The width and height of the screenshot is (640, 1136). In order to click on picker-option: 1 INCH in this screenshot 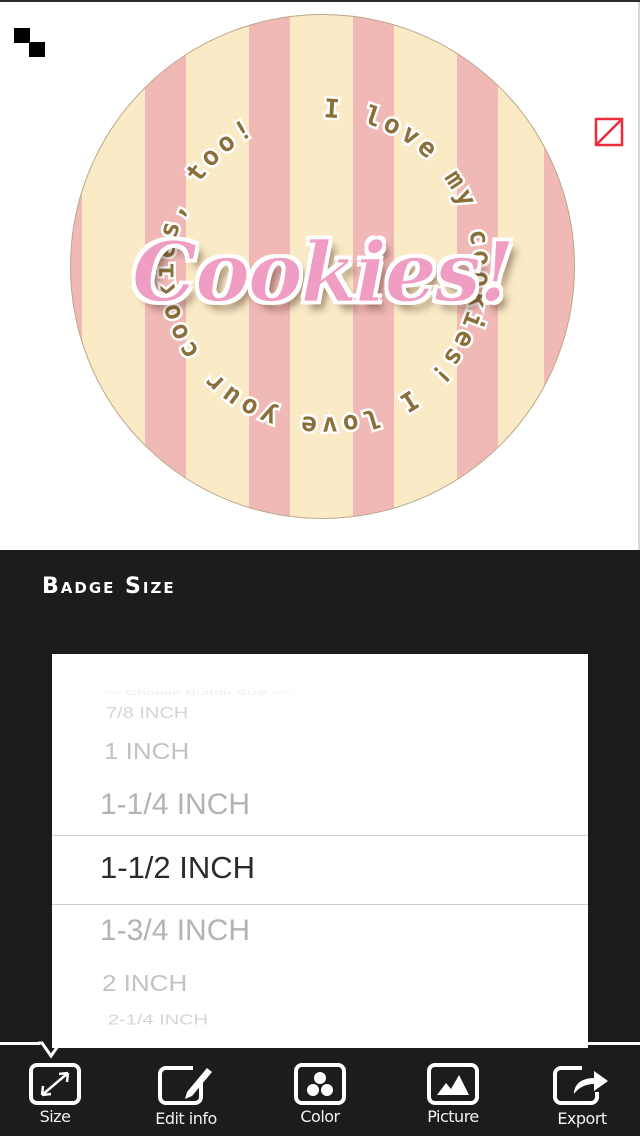, I will do `click(146, 752)`.